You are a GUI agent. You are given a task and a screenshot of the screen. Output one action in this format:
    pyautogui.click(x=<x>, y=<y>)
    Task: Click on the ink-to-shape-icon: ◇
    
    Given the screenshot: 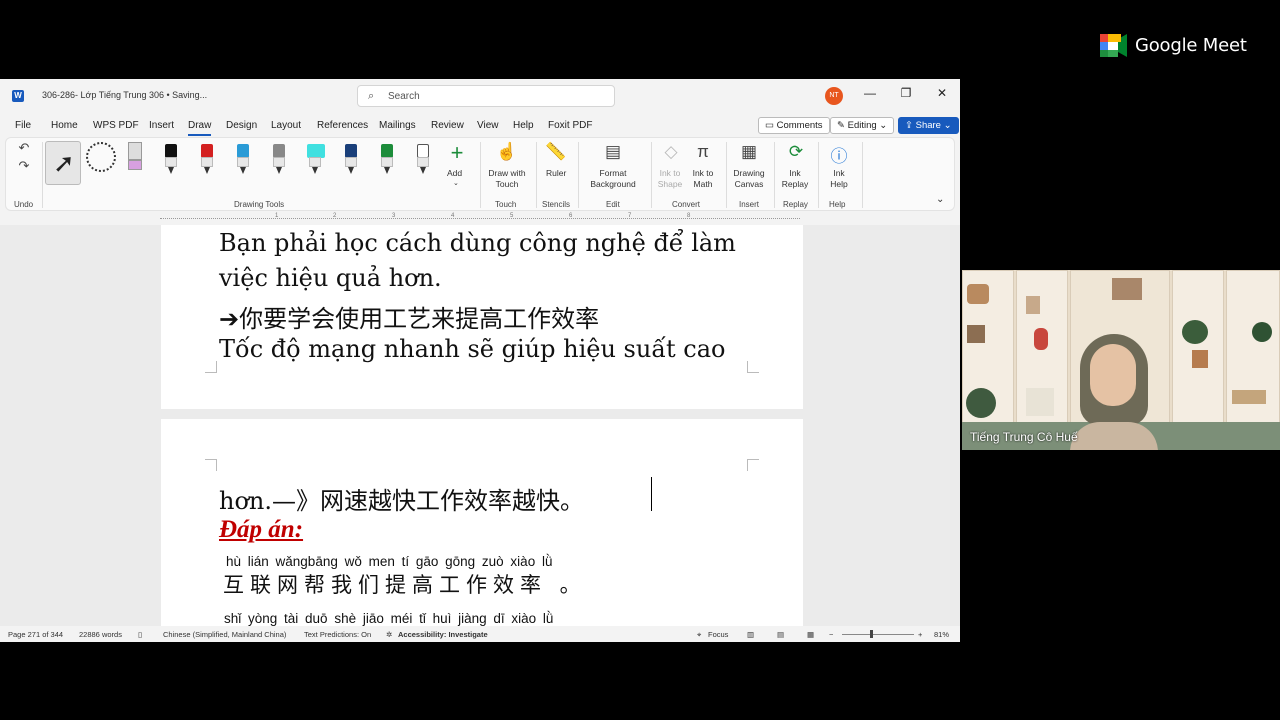 What is the action you would take?
    pyautogui.click(x=671, y=152)
    